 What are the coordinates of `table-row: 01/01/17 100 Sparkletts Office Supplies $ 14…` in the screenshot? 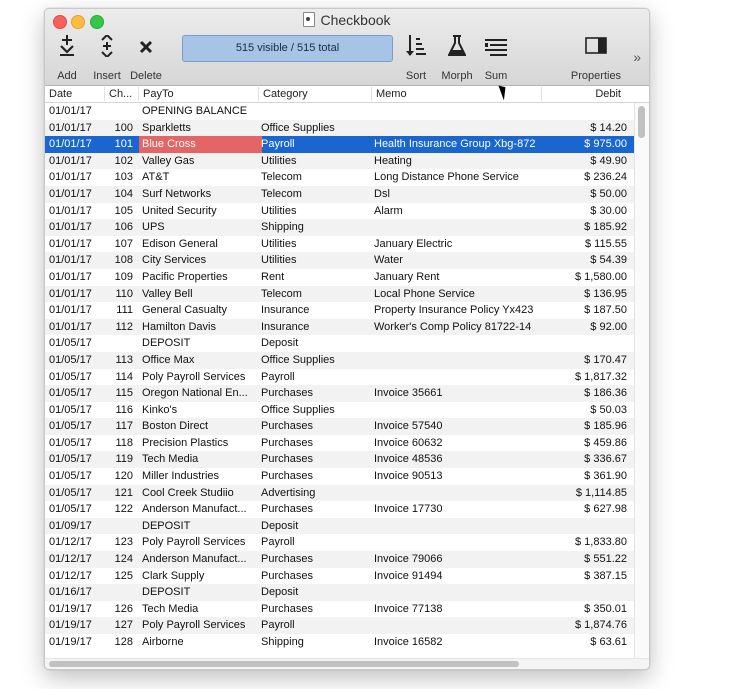 It's located at (340, 128).